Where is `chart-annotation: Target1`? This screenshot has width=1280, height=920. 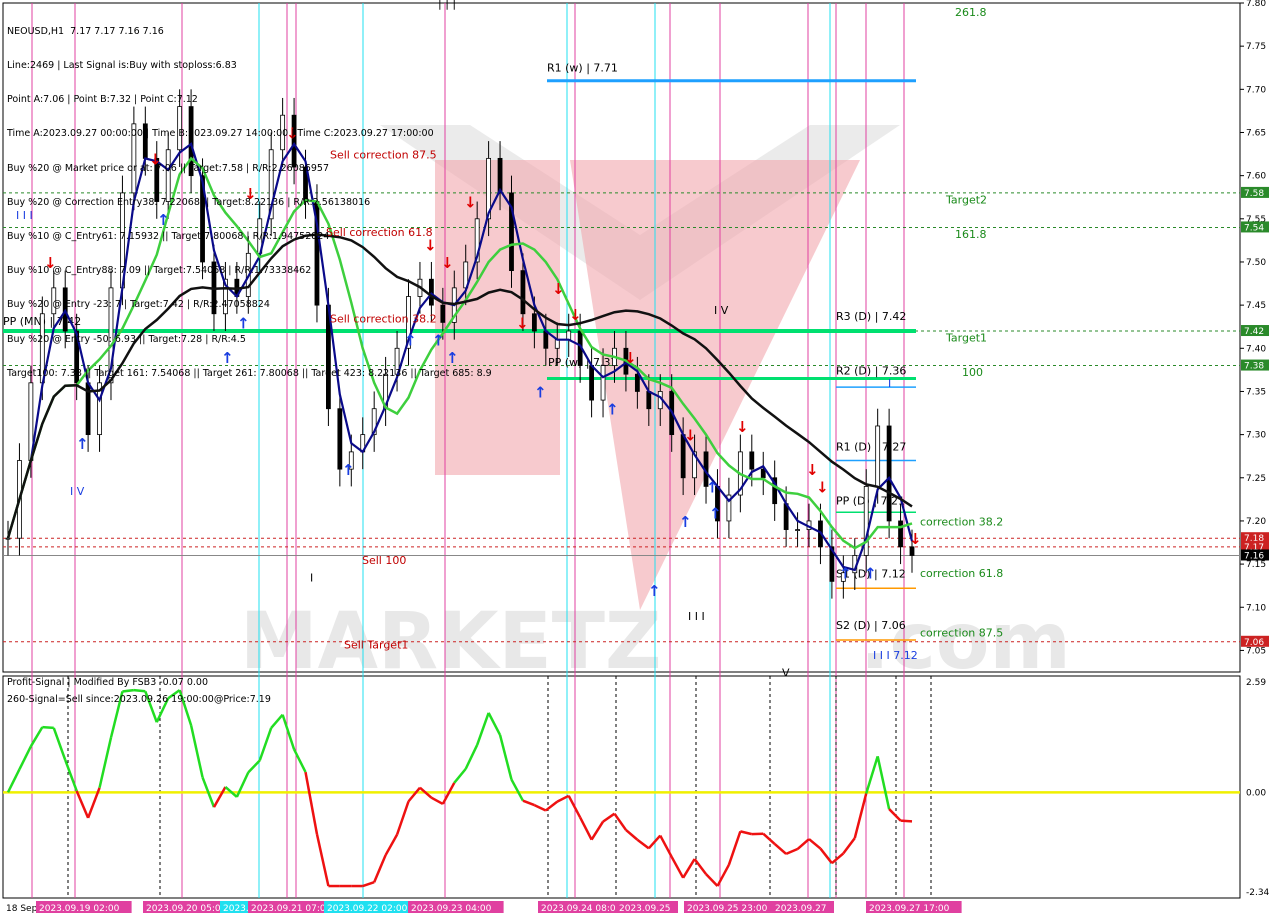 chart-annotation: Target1 is located at coordinates (966, 337).